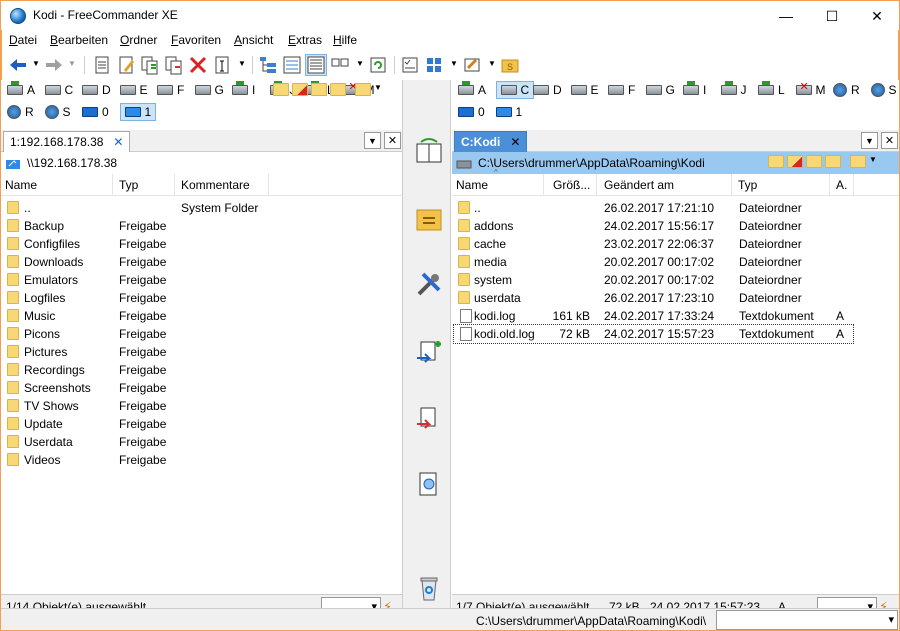  Describe the element at coordinates (807, 620) in the screenshot. I see `command-line-input` at that location.